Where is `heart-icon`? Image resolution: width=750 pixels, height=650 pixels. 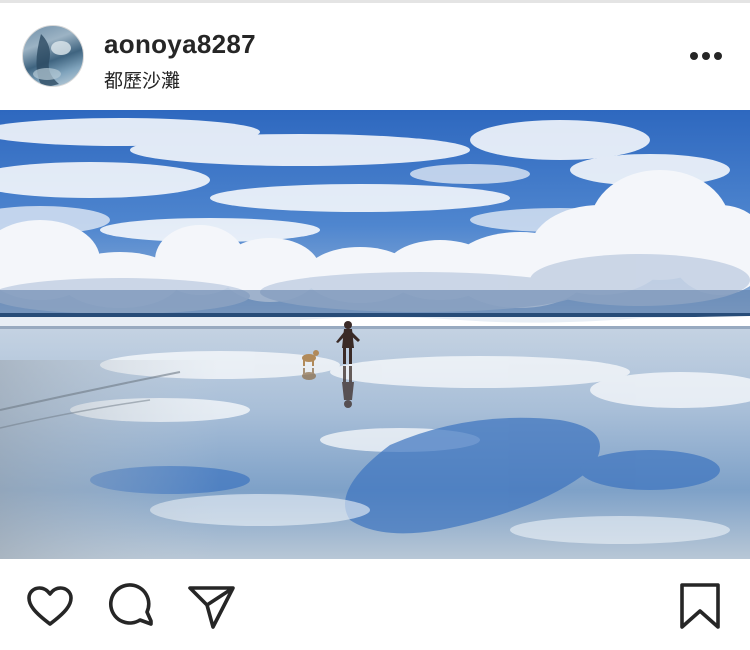 heart-icon is located at coordinates (50, 607).